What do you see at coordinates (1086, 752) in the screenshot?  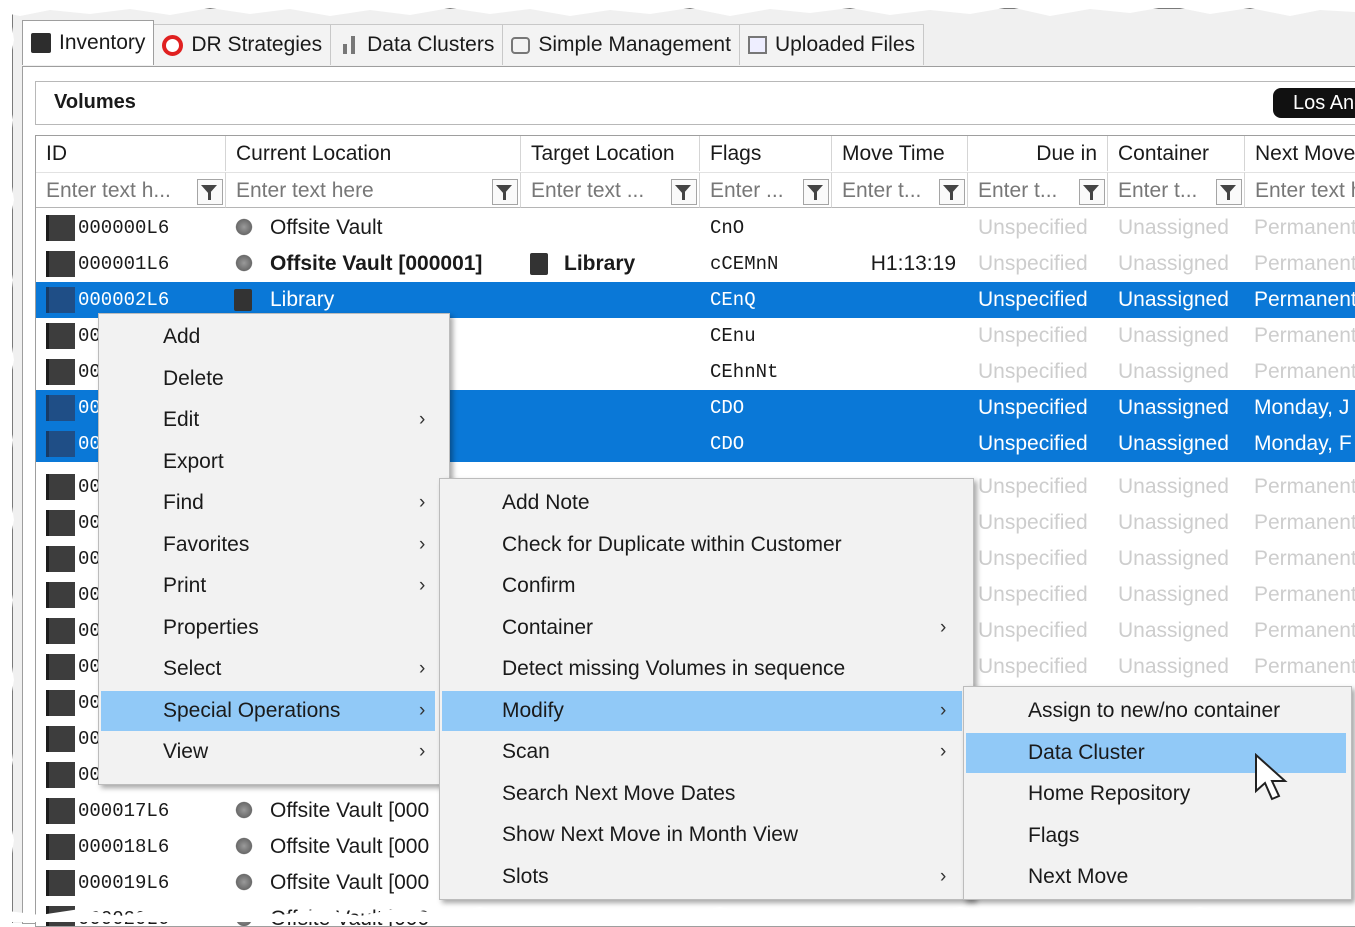 I see `menu-item-label: Data Cluster` at bounding box center [1086, 752].